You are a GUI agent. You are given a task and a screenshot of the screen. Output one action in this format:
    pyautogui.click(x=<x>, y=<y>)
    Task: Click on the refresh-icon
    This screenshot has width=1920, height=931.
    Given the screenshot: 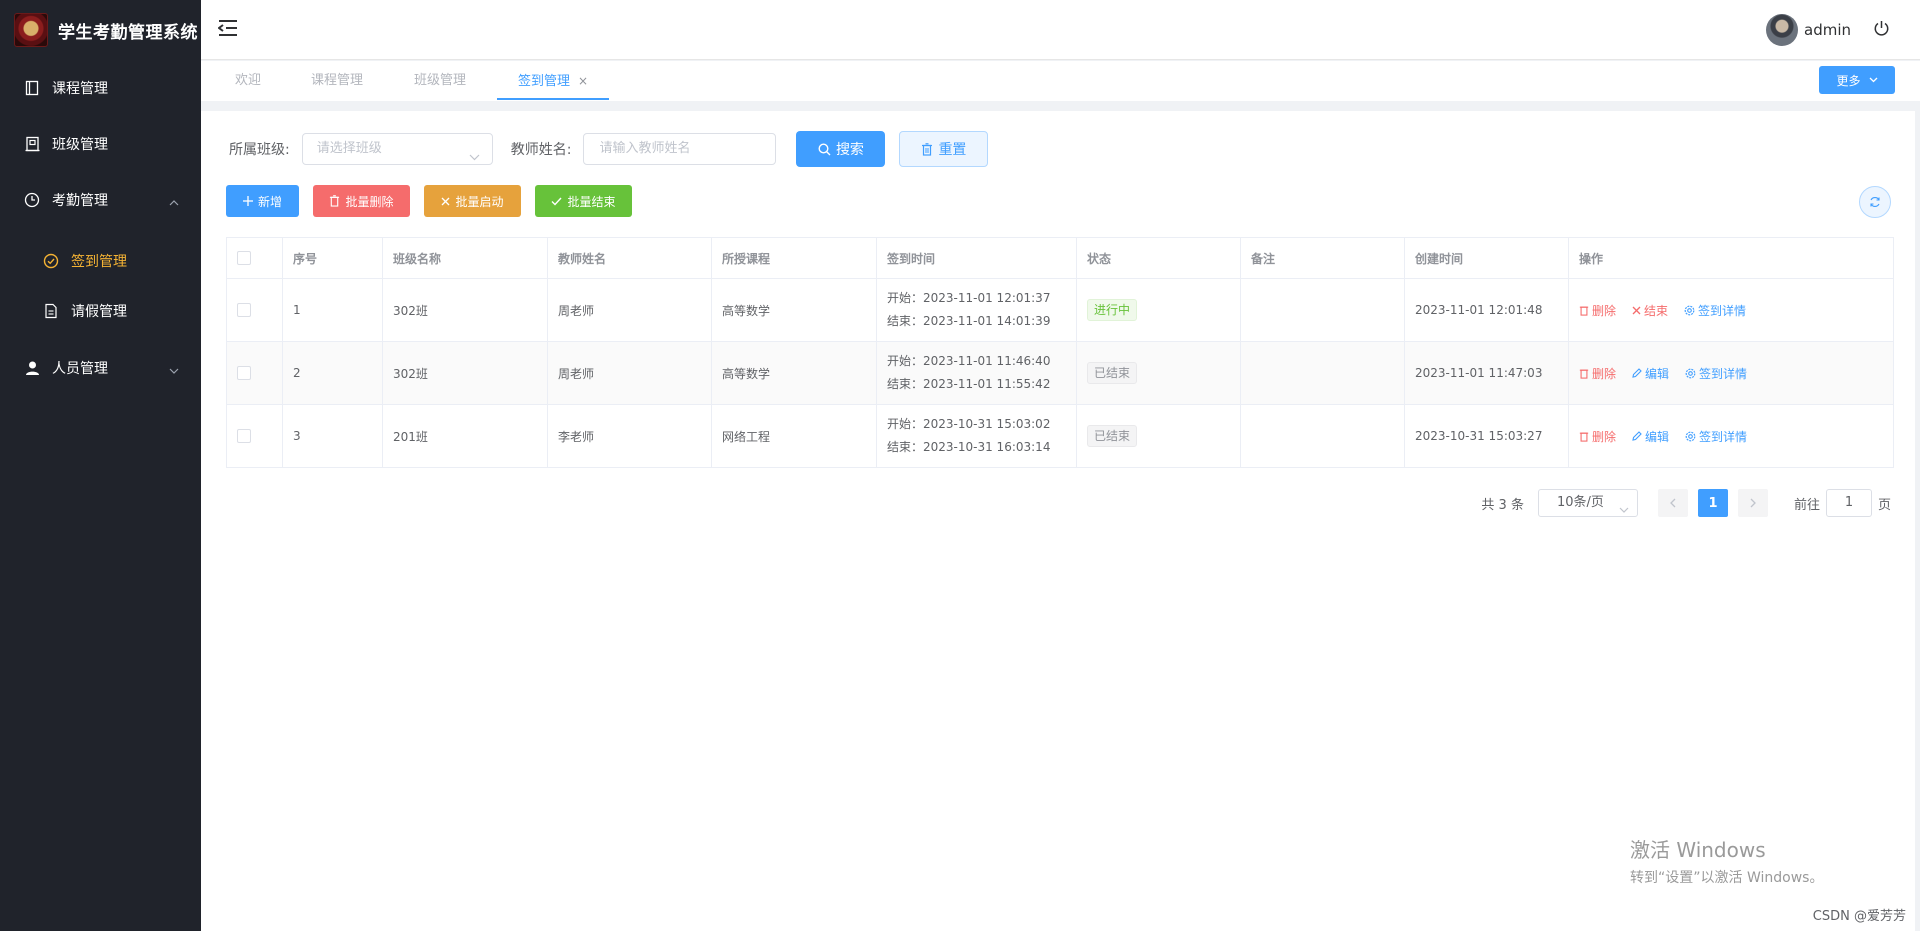 What is the action you would take?
    pyautogui.click(x=1875, y=202)
    